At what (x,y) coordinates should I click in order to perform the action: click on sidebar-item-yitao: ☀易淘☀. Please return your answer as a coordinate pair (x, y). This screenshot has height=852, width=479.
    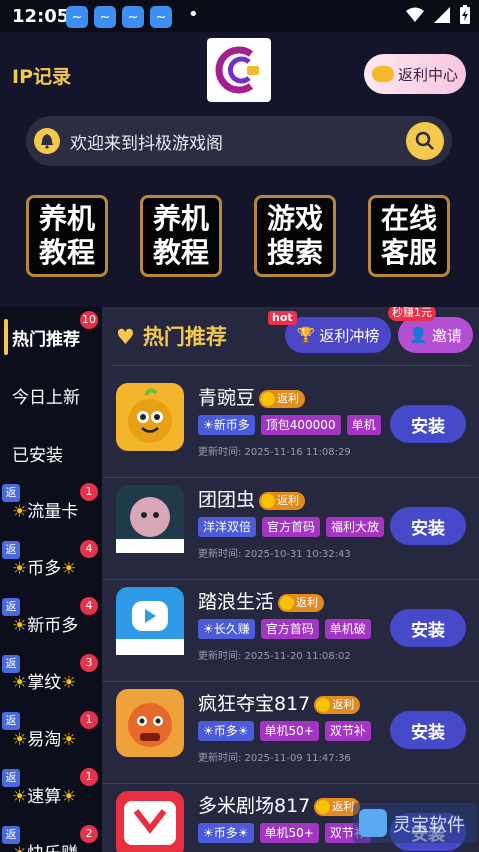
    Looking at the image, I should click on (57, 737).